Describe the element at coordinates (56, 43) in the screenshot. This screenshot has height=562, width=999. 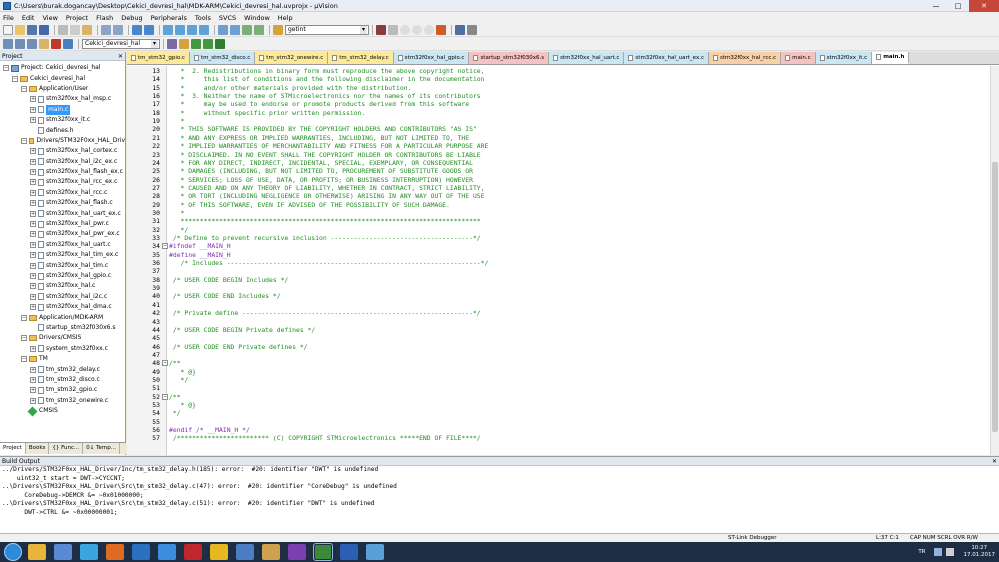
I see `stop-build-icon` at that location.